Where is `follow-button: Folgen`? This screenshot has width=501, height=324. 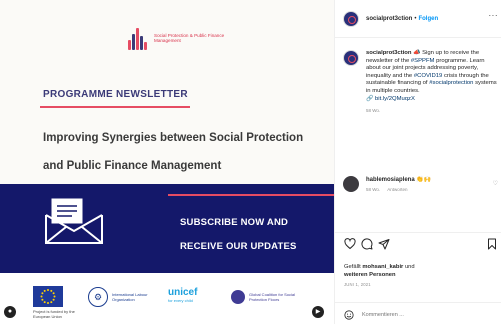 follow-button: Folgen is located at coordinates (428, 19).